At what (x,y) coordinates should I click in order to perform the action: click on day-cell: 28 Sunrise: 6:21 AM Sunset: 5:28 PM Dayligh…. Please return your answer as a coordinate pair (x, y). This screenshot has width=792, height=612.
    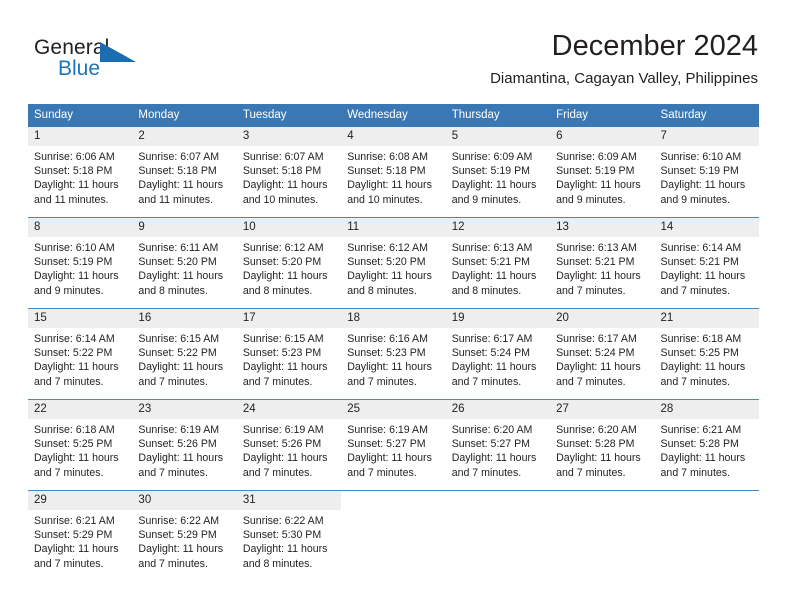
    Looking at the image, I should click on (706, 441).